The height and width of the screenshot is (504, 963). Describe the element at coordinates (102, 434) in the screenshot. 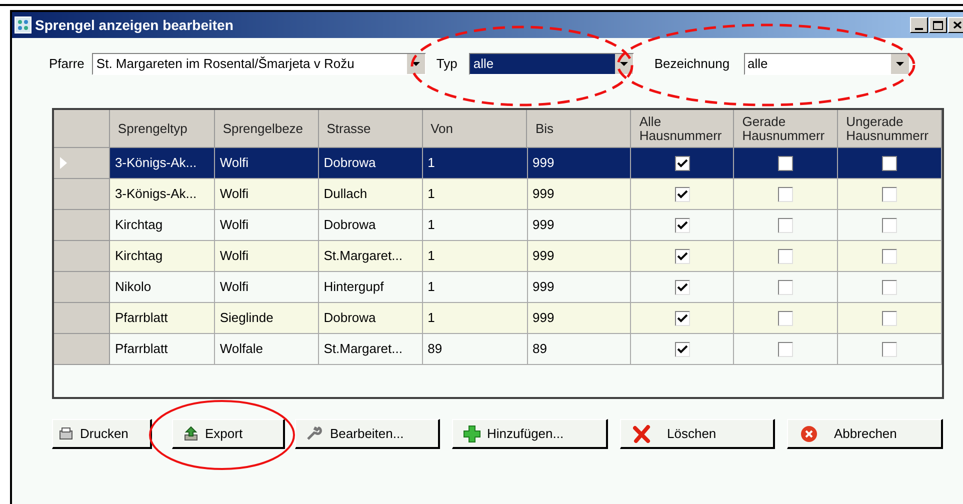

I see `action-button: Drucken` at that location.